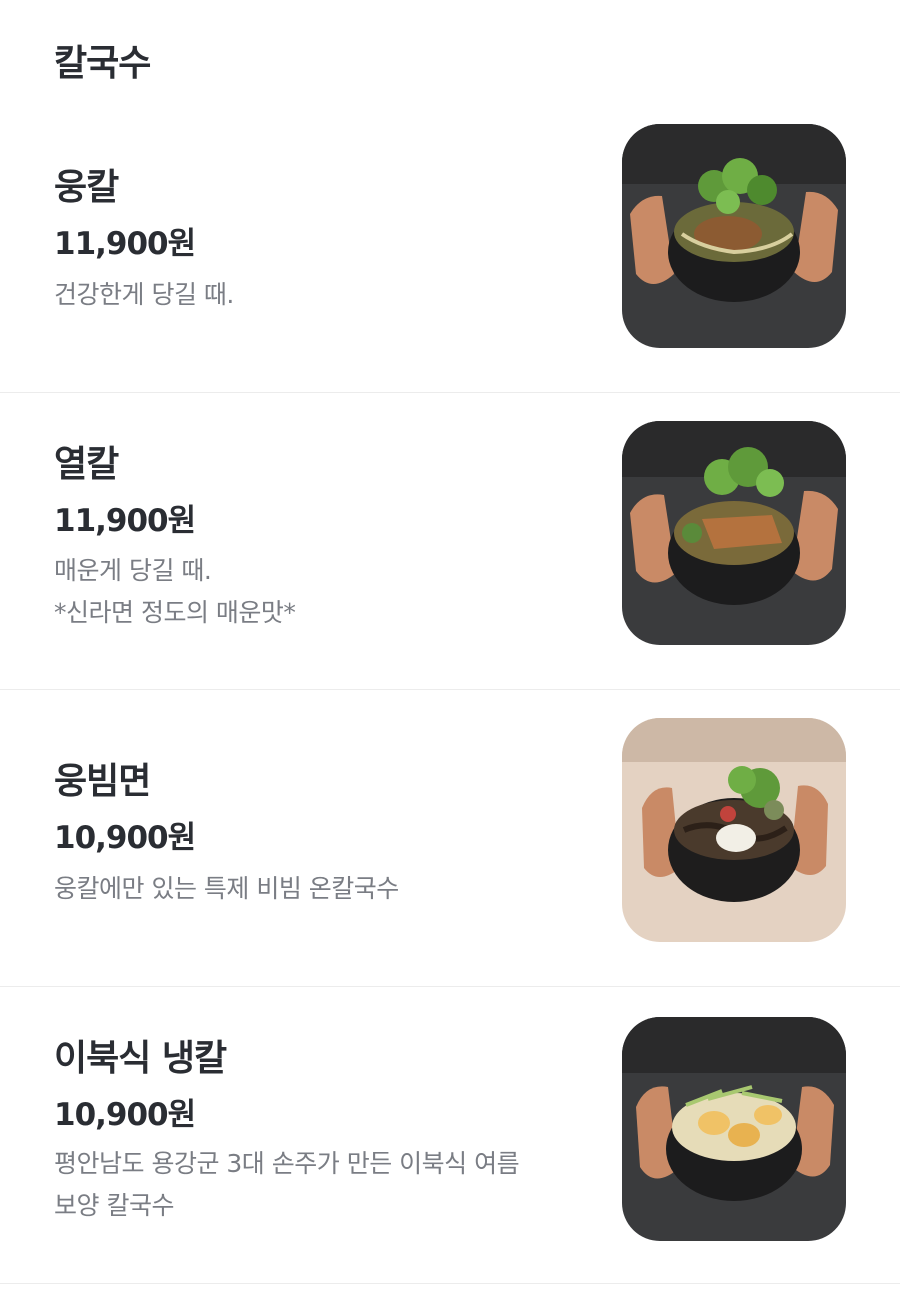 The width and height of the screenshot is (900, 1304). What do you see at coordinates (324, 1185) in the screenshot?
I see `menu-item-description: 평안남도 용강군 3대 손주가 만든 이북식 여름 보양 칼국수` at bounding box center [324, 1185].